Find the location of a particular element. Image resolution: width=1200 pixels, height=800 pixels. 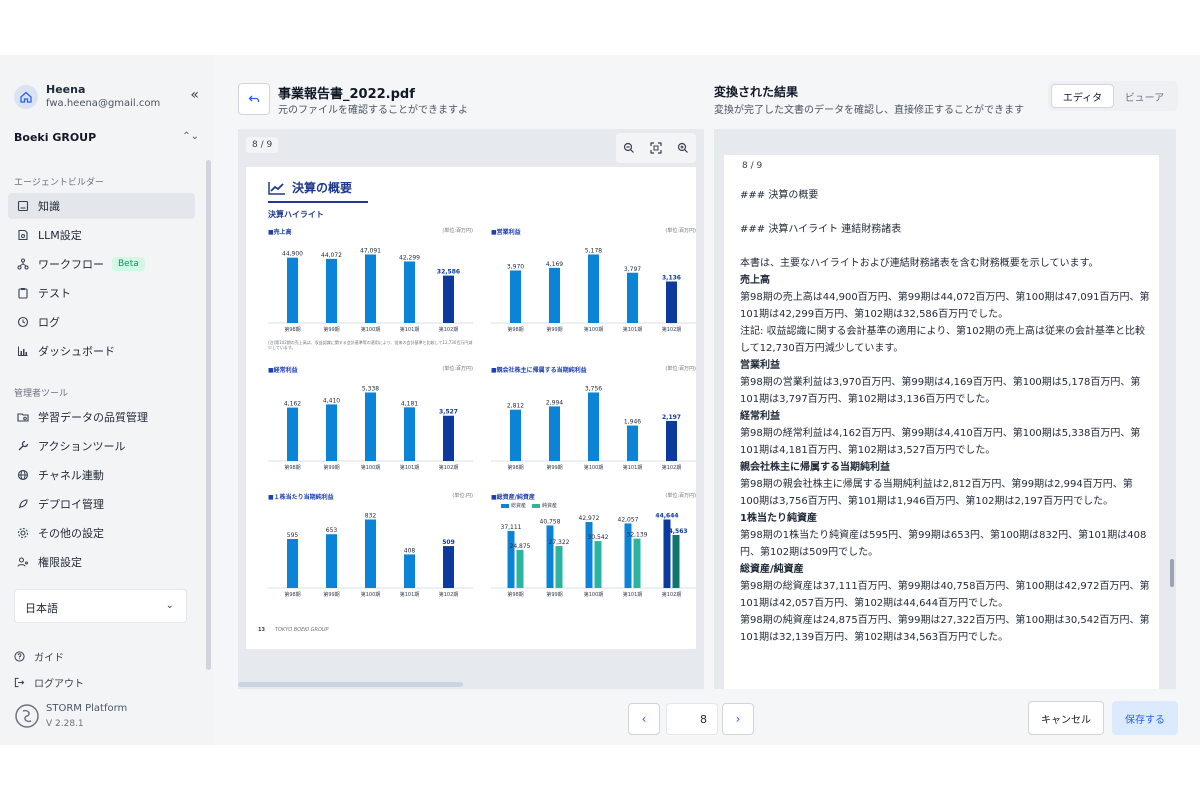

fit-screen-icon is located at coordinates (656, 148).